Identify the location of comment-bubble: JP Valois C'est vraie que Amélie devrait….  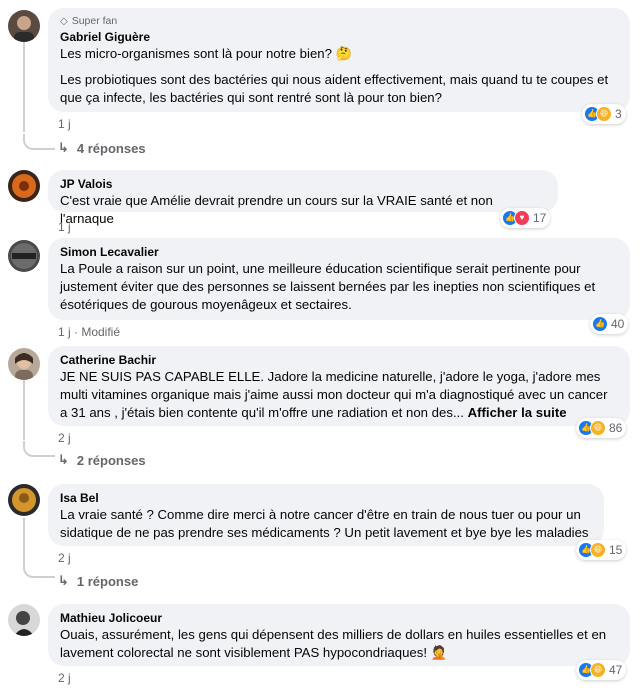
(303, 198).